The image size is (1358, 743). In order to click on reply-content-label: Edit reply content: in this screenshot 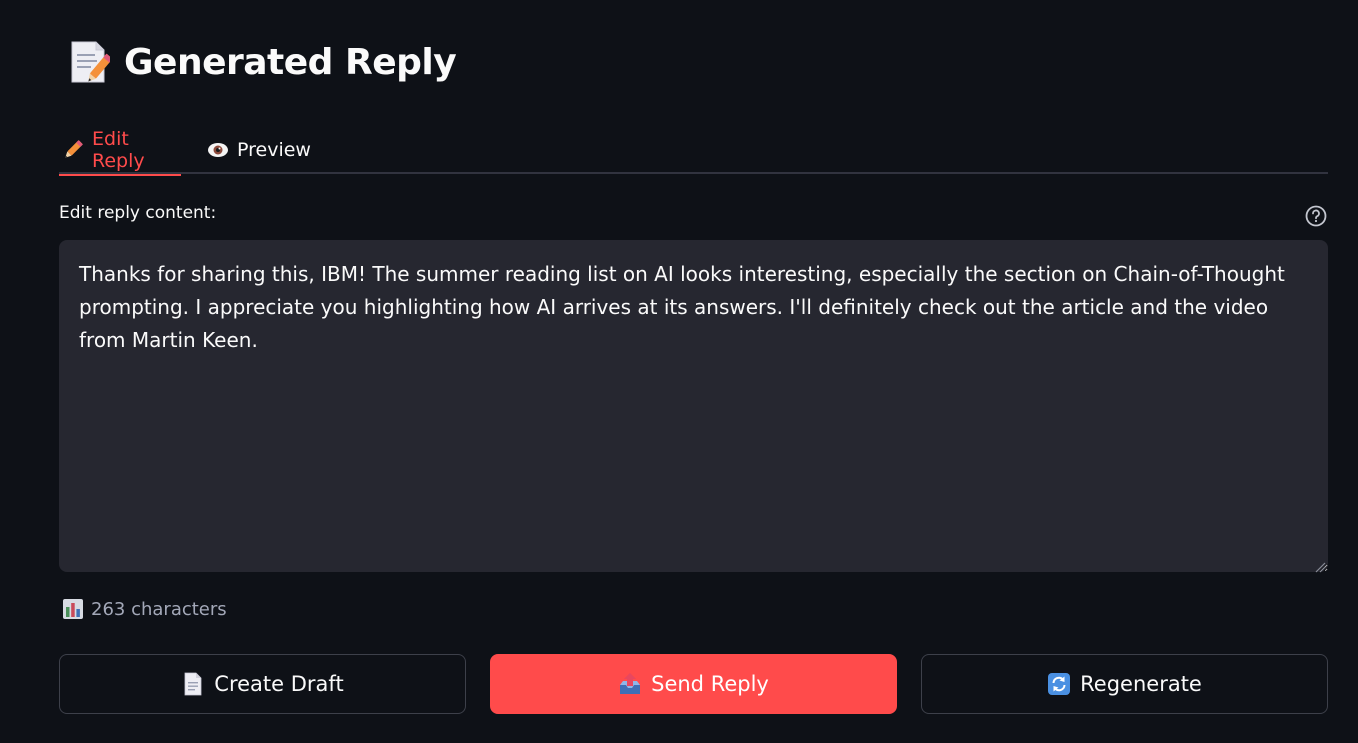, I will do `click(138, 213)`.